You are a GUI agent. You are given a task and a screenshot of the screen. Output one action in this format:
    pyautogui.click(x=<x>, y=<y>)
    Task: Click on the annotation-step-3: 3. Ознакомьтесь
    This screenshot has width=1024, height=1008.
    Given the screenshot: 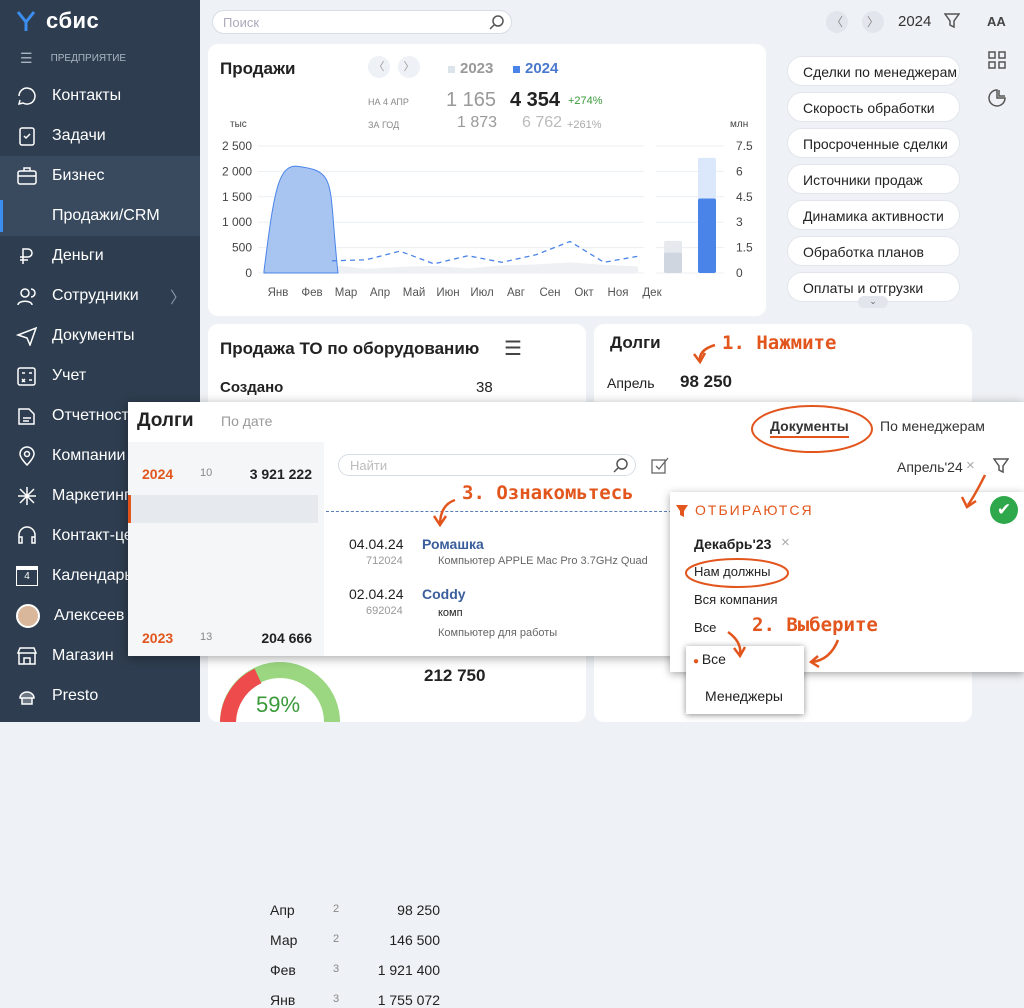 What is the action you would take?
    pyautogui.click(x=548, y=493)
    